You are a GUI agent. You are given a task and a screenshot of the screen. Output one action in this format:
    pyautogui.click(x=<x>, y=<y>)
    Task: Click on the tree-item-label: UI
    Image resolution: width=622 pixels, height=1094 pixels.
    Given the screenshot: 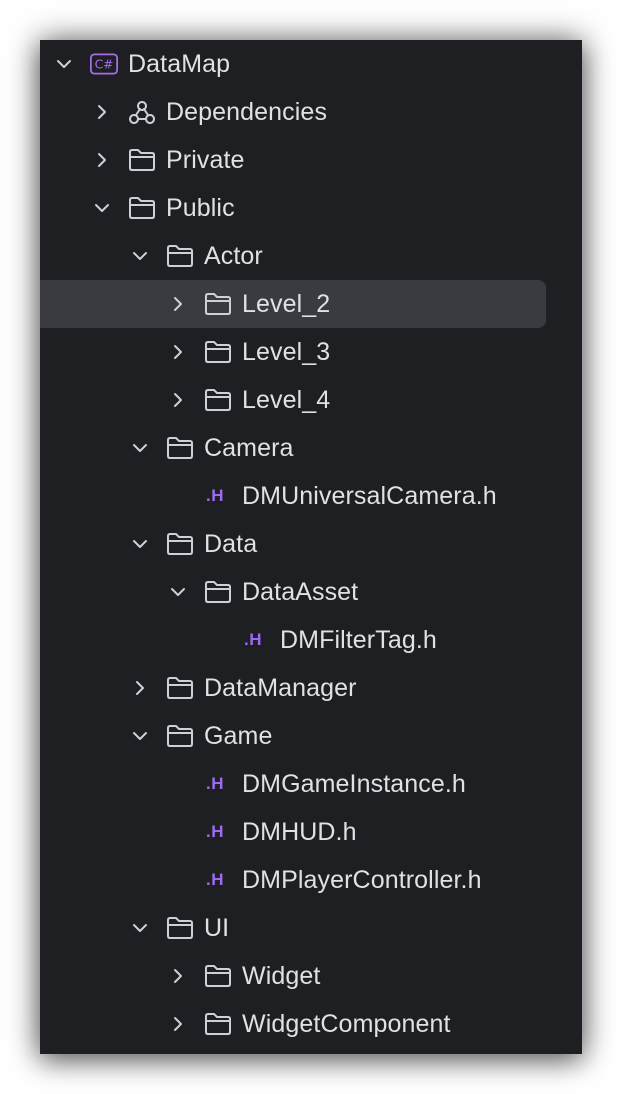 What is the action you would take?
    pyautogui.click(x=217, y=928)
    